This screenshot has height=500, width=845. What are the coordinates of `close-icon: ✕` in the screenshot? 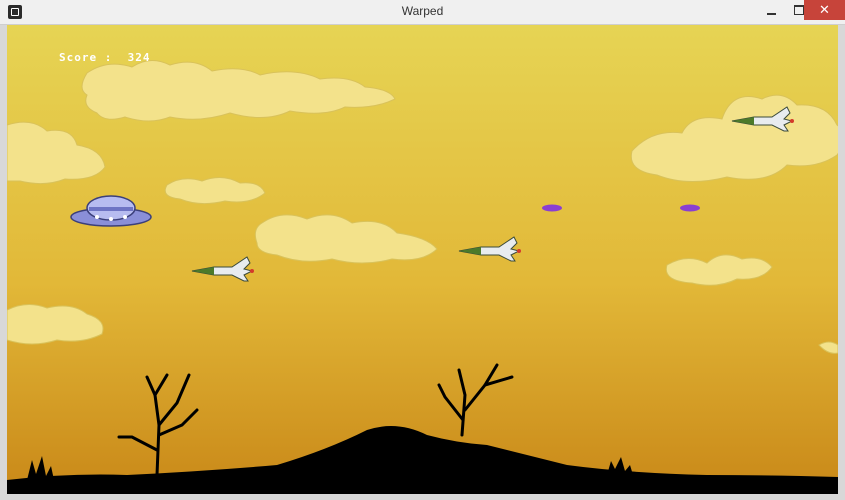 It's located at (824, 10).